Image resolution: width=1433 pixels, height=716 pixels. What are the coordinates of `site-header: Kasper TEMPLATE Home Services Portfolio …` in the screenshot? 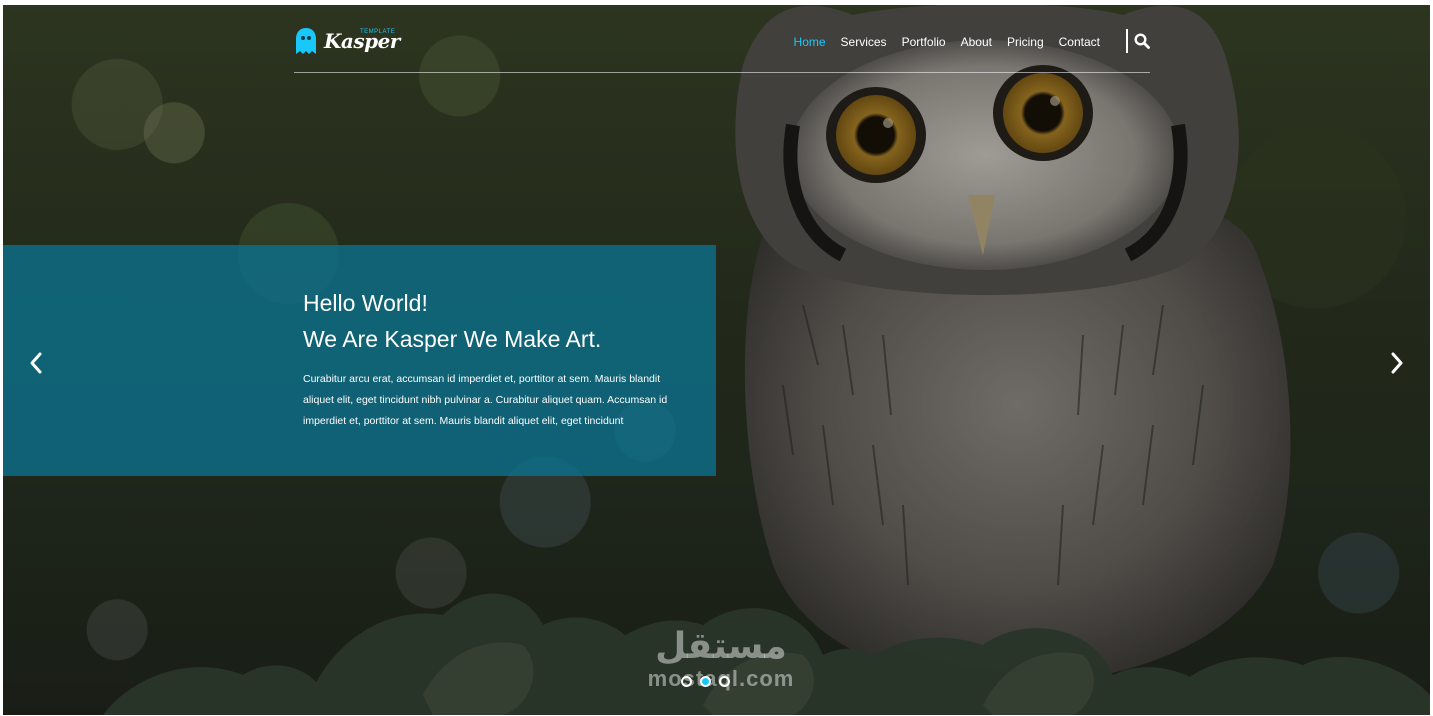 It's located at (722, 48).